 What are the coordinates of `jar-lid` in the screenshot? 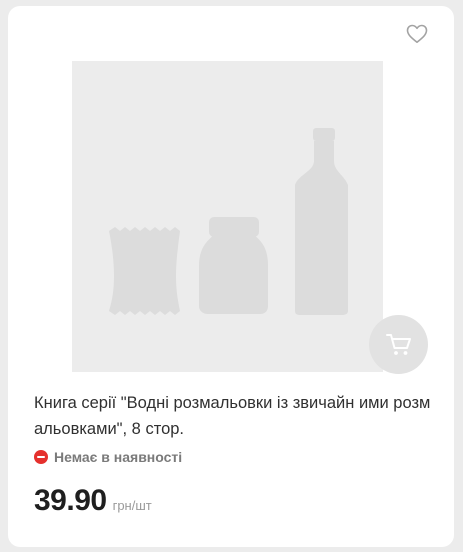 It's located at (234, 227).